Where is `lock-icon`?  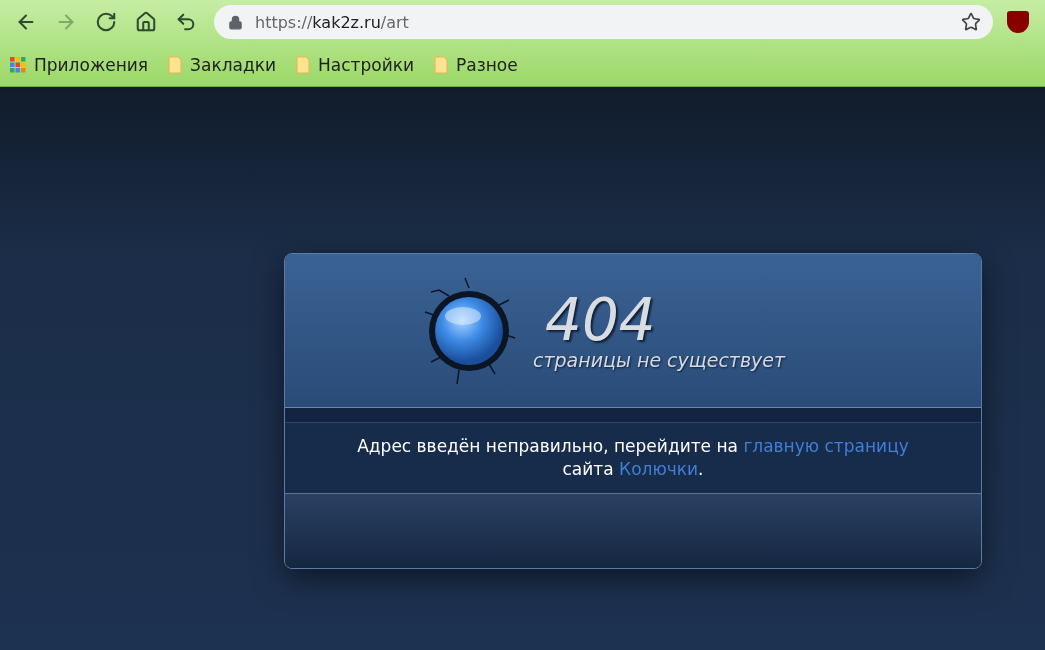 lock-icon is located at coordinates (235, 22).